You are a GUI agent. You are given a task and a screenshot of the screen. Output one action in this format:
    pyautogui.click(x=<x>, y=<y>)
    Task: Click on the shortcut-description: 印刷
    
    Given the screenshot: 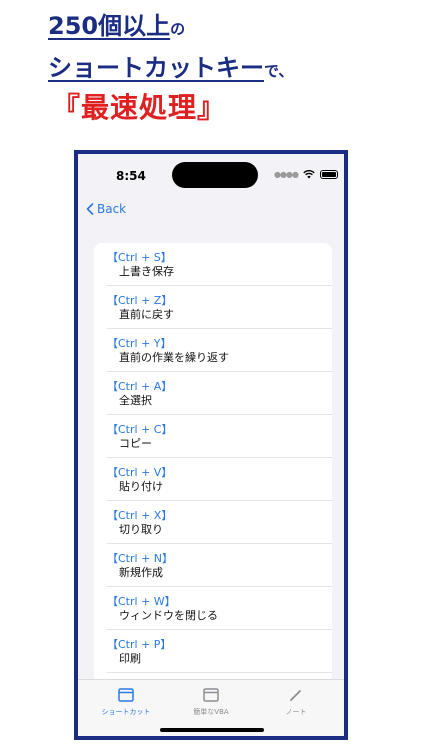 What is the action you would take?
    pyautogui.click(x=130, y=658)
    